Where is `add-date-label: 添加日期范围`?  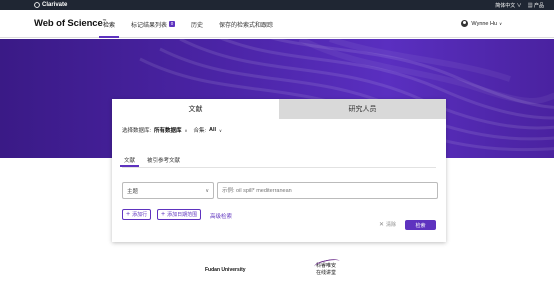
add-date-label: 添加日期范围 is located at coordinates (182, 215).